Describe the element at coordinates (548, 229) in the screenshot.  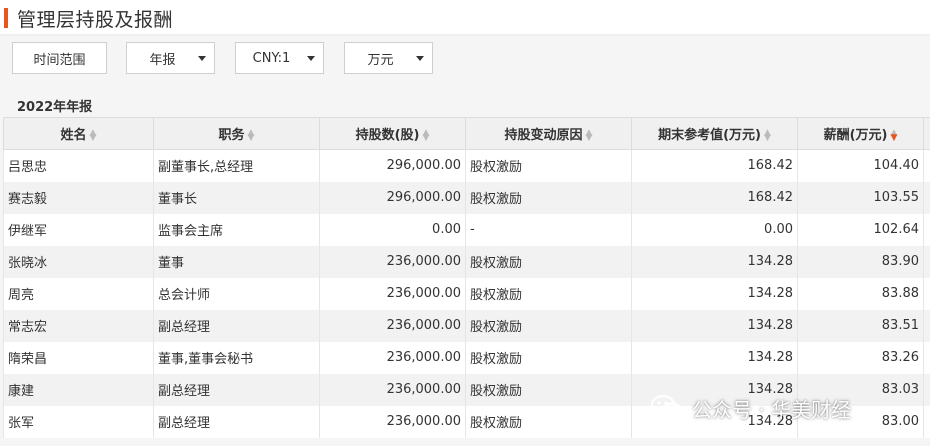
I see `cell-change-reason: -` at that location.